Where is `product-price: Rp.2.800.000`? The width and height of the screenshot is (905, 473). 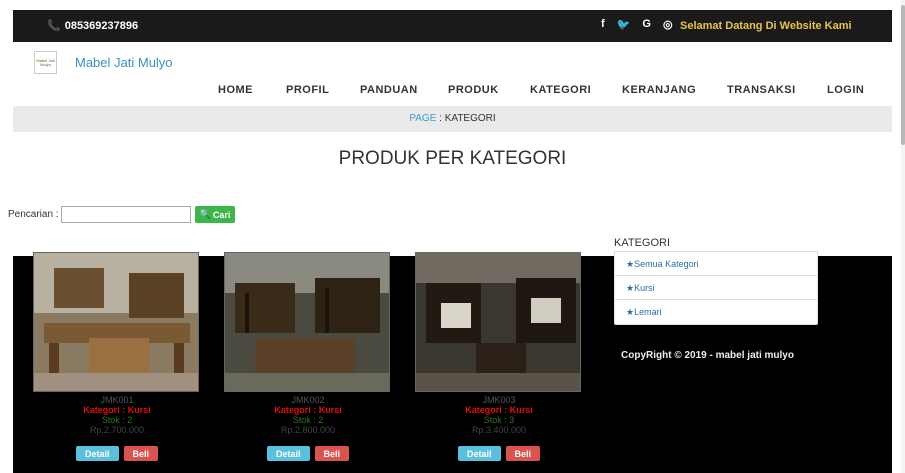
product-price: Rp.2.800.000 is located at coordinates (308, 430).